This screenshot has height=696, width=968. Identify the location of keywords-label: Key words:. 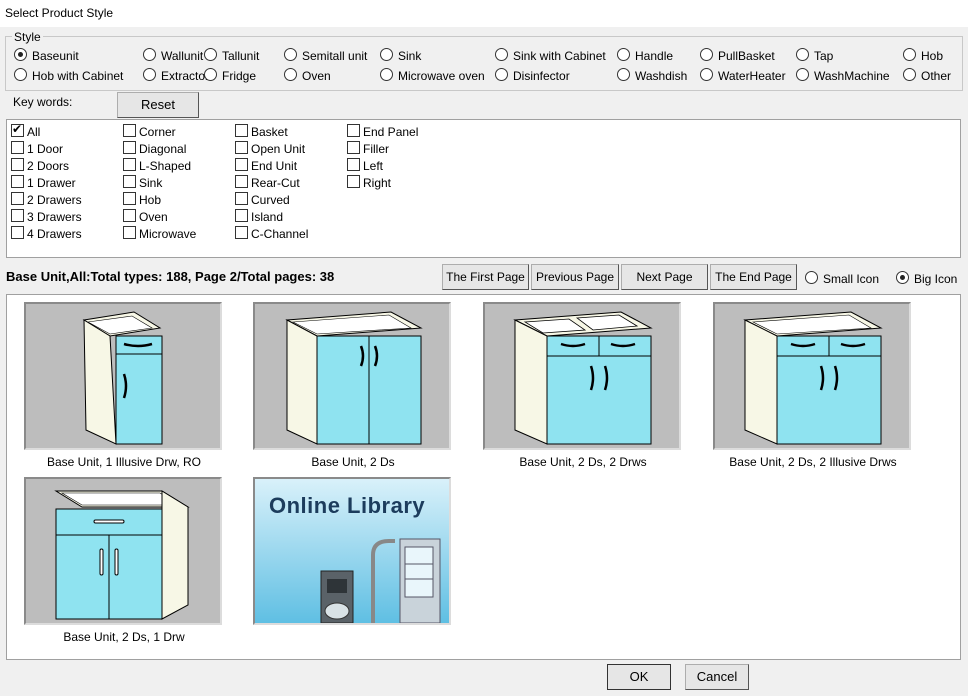
(43, 102).